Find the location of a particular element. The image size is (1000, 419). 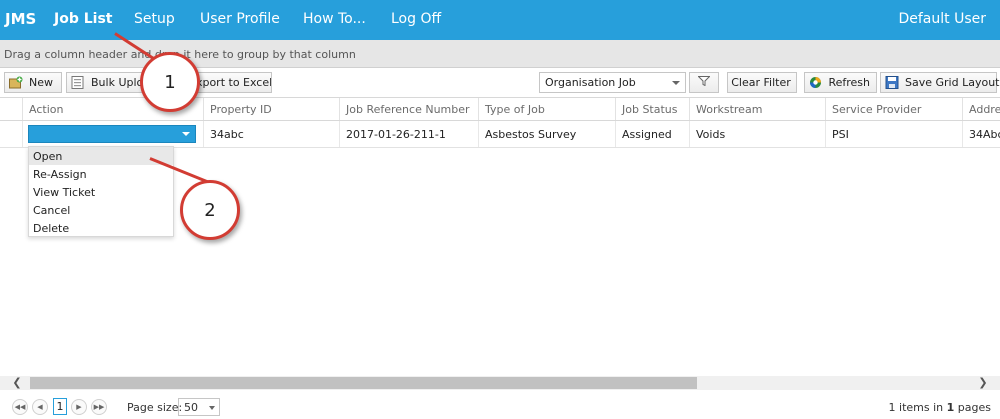

row-spacer is located at coordinates (11, 134).